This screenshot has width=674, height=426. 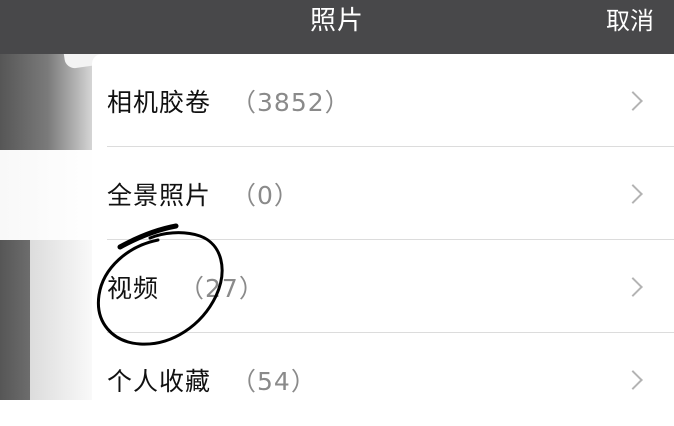 What do you see at coordinates (265, 195) in the screenshot?
I see `album-count: （0）` at bounding box center [265, 195].